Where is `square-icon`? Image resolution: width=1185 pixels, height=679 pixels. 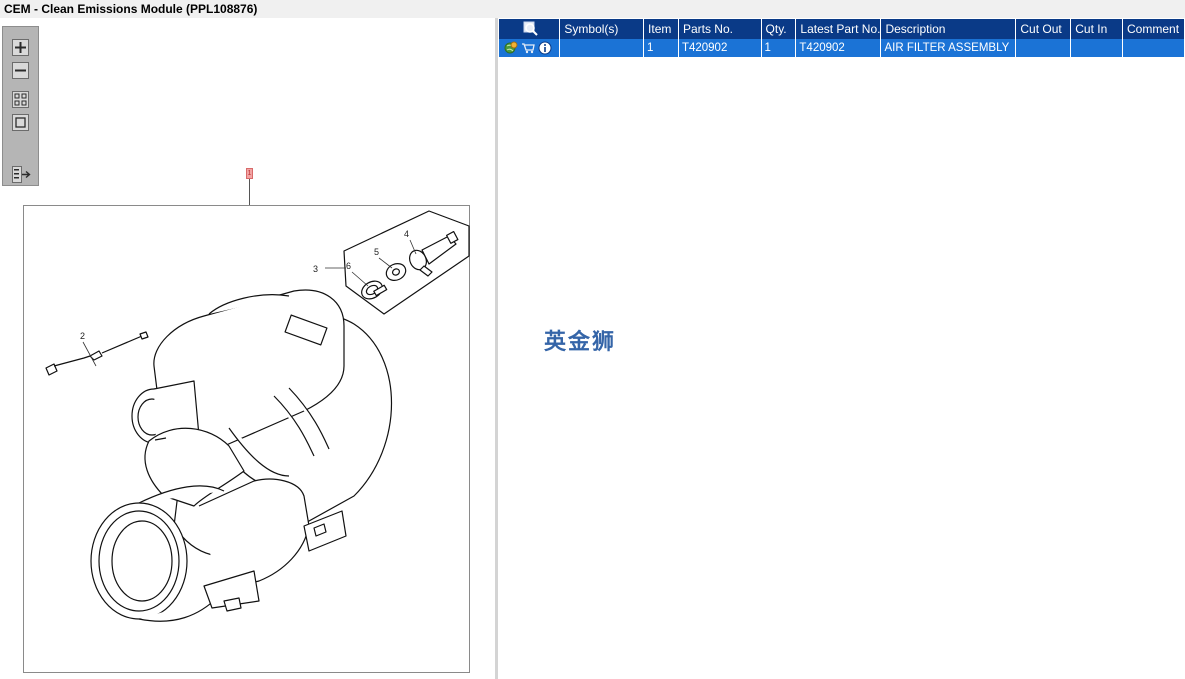
square-icon is located at coordinates (20, 122).